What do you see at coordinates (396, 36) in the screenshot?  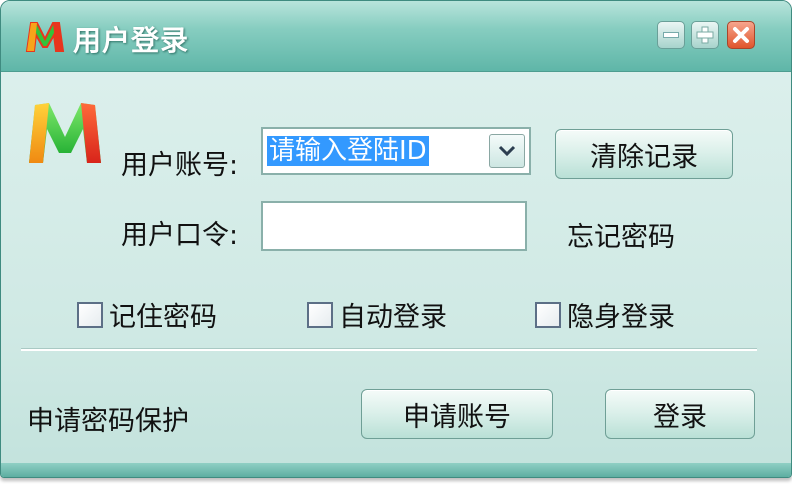 I see `title-bar: 用户登录` at bounding box center [396, 36].